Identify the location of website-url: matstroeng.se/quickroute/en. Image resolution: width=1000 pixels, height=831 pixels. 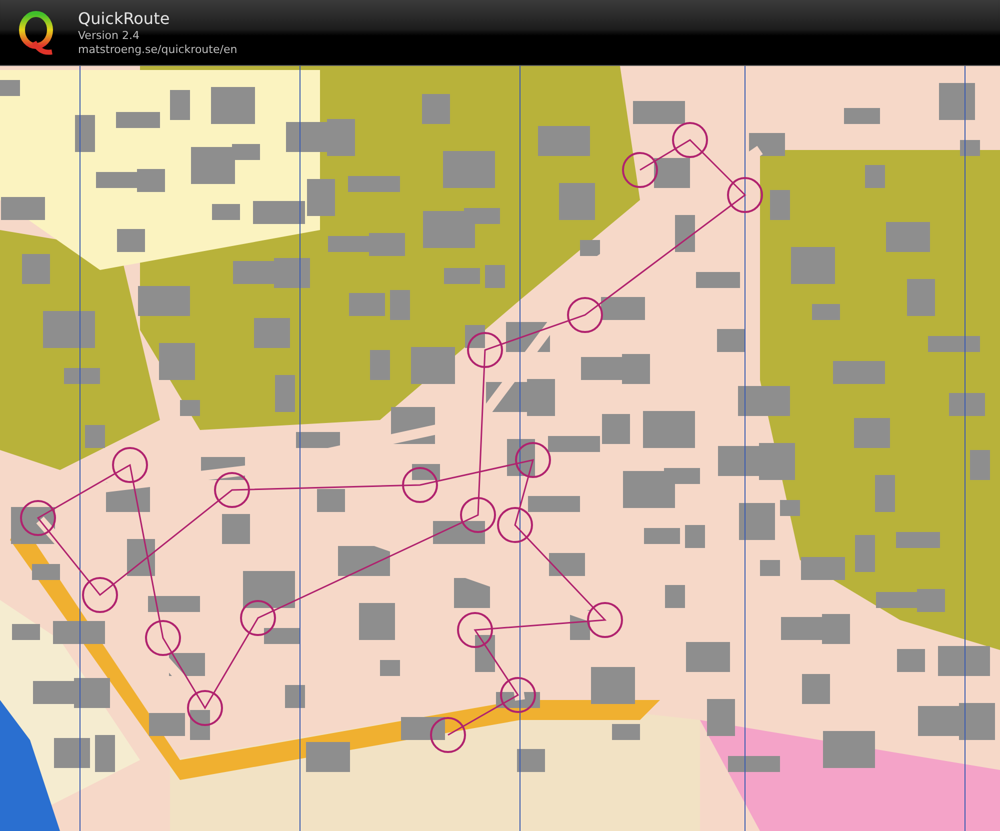
(158, 49).